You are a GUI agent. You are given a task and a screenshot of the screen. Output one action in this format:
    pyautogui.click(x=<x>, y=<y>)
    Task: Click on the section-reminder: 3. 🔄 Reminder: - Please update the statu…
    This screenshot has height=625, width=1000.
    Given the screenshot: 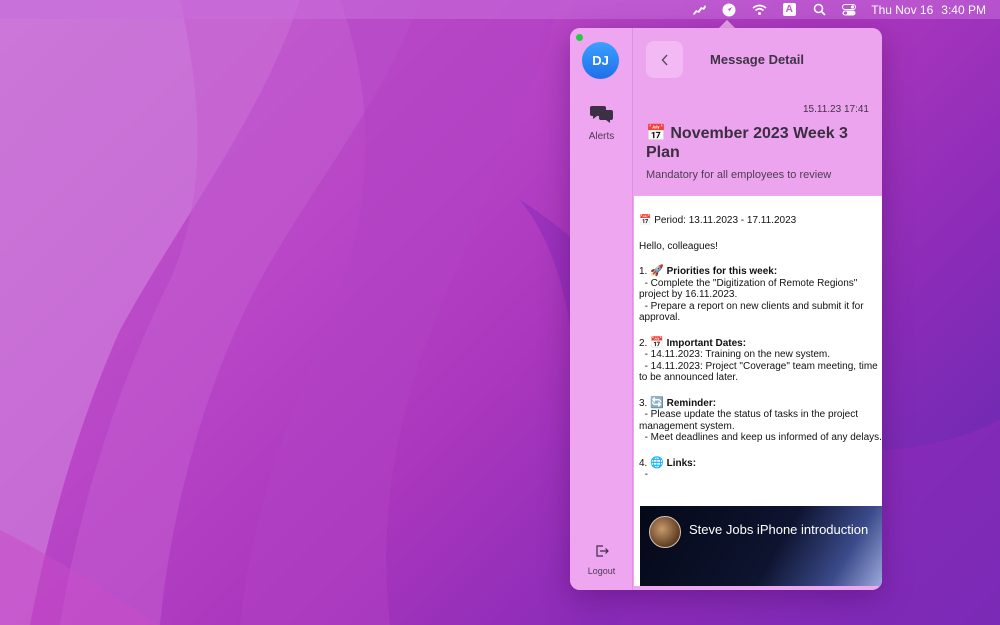 What is the action you would take?
    pyautogui.click(x=760, y=420)
    